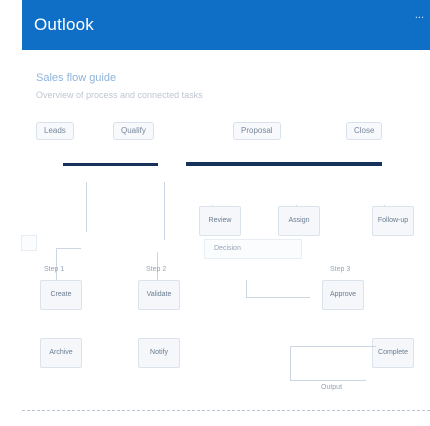 The image size is (430, 426). What do you see at coordinates (110, 164) in the screenshot?
I see `primary-connector-left` at bounding box center [110, 164].